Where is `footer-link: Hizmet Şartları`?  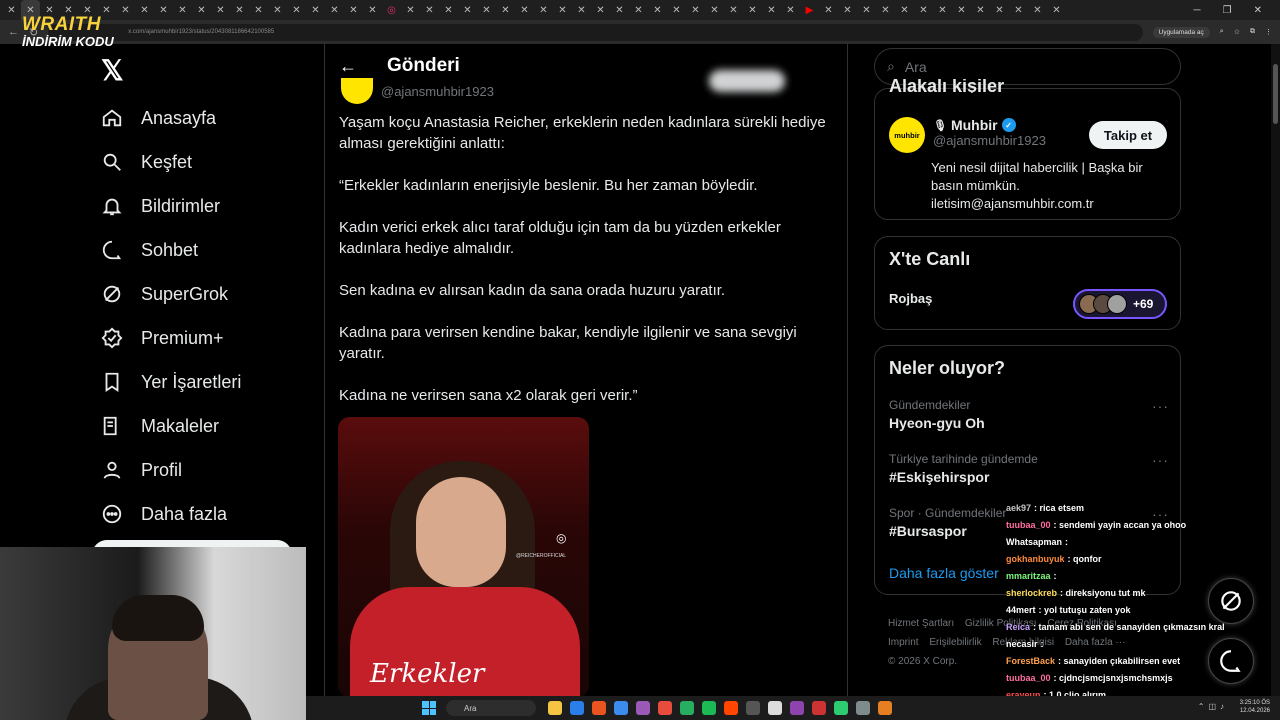 footer-link: Hizmet Şartları is located at coordinates (921, 623).